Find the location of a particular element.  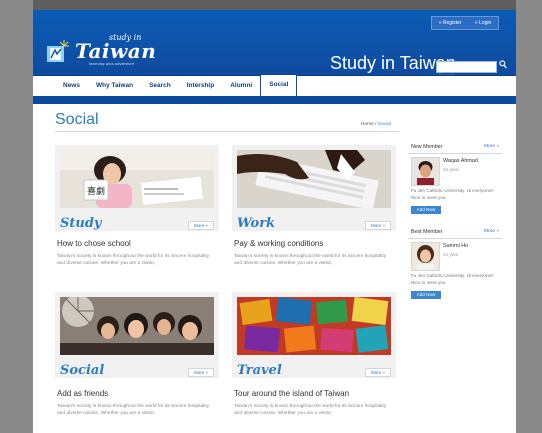

search-icon is located at coordinates (503, 66).